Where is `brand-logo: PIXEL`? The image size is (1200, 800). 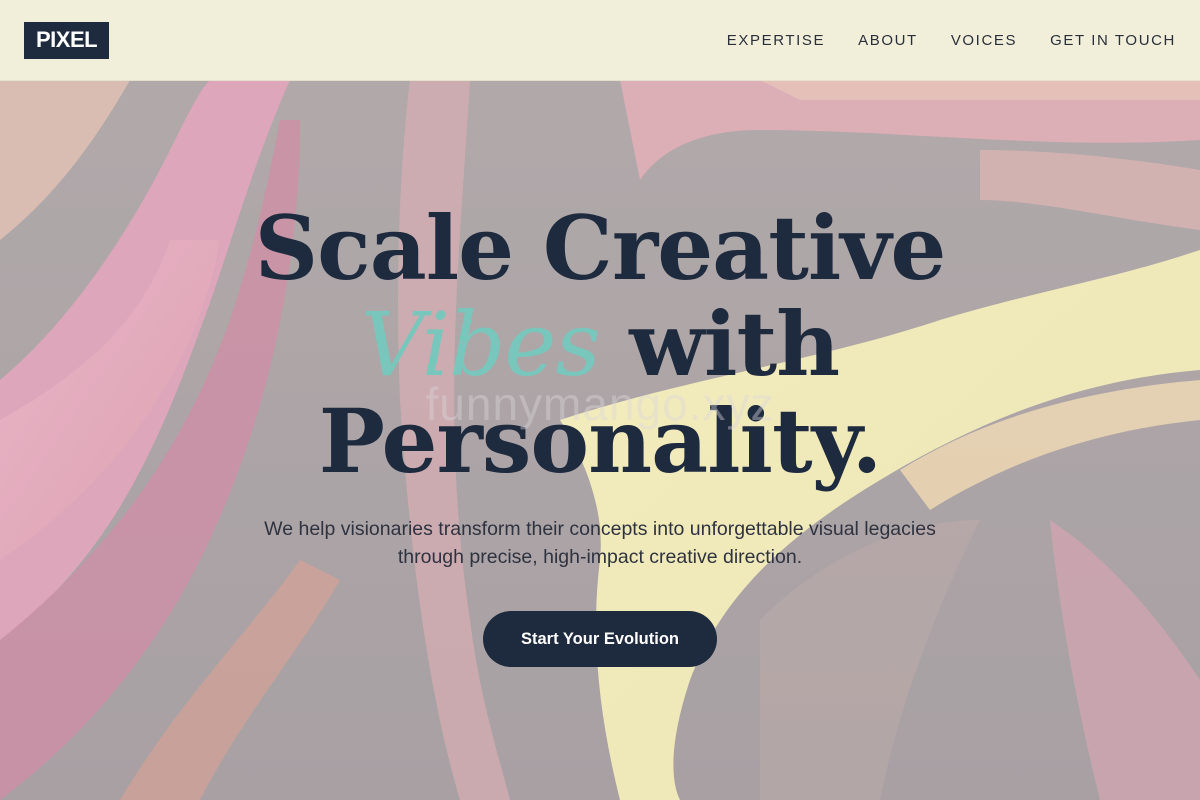 brand-logo: PIXEL is located at coordinates (67, 40).